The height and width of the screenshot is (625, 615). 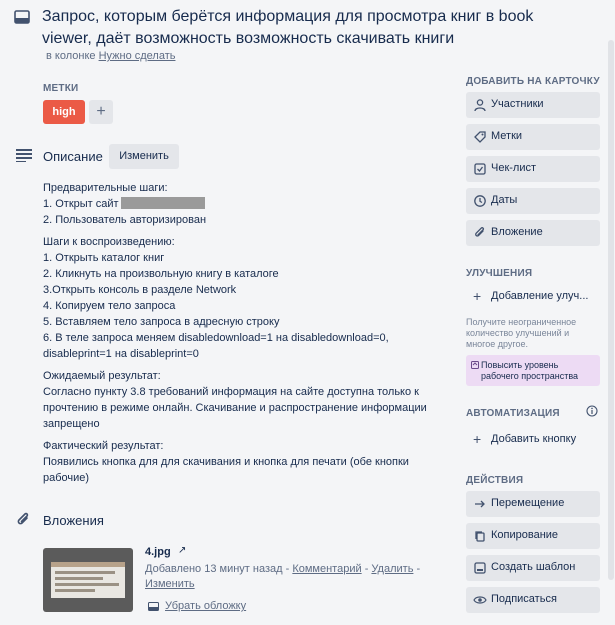 I want to click on scrollbar, so click(x=611, y=312).